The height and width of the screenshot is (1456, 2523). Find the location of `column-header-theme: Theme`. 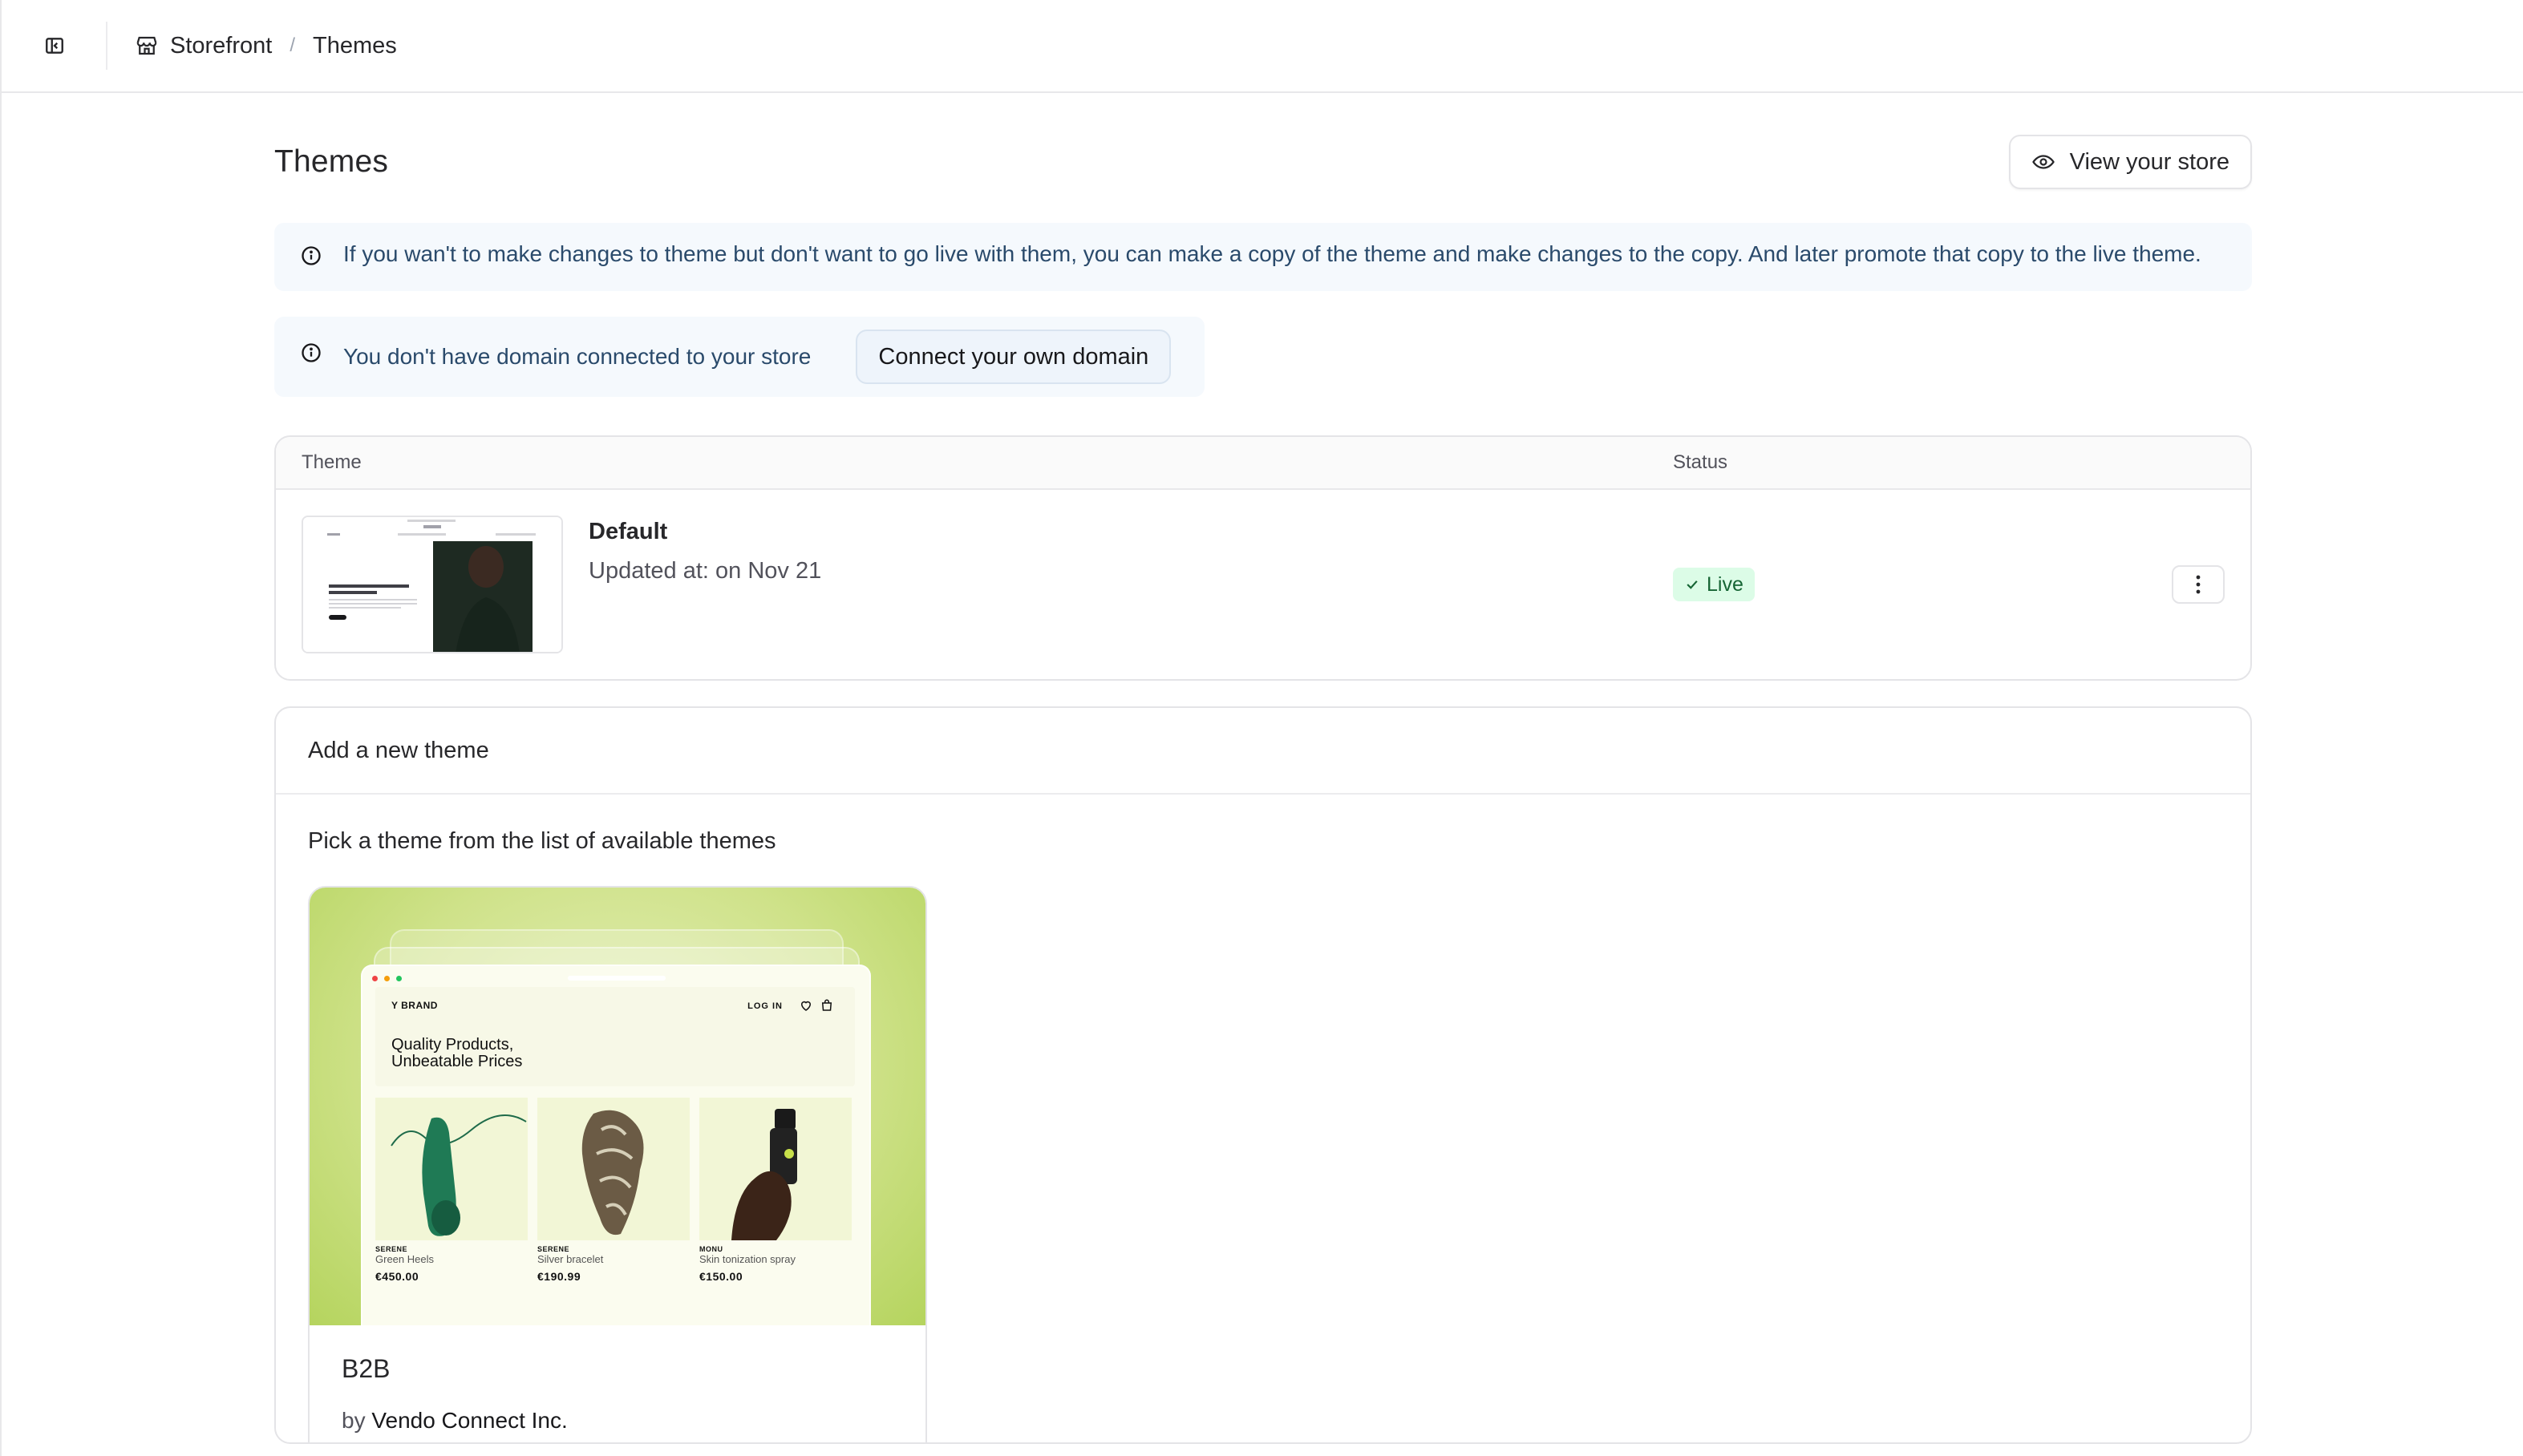

column-header-theme: Theme is located at coordinates (332, 462).